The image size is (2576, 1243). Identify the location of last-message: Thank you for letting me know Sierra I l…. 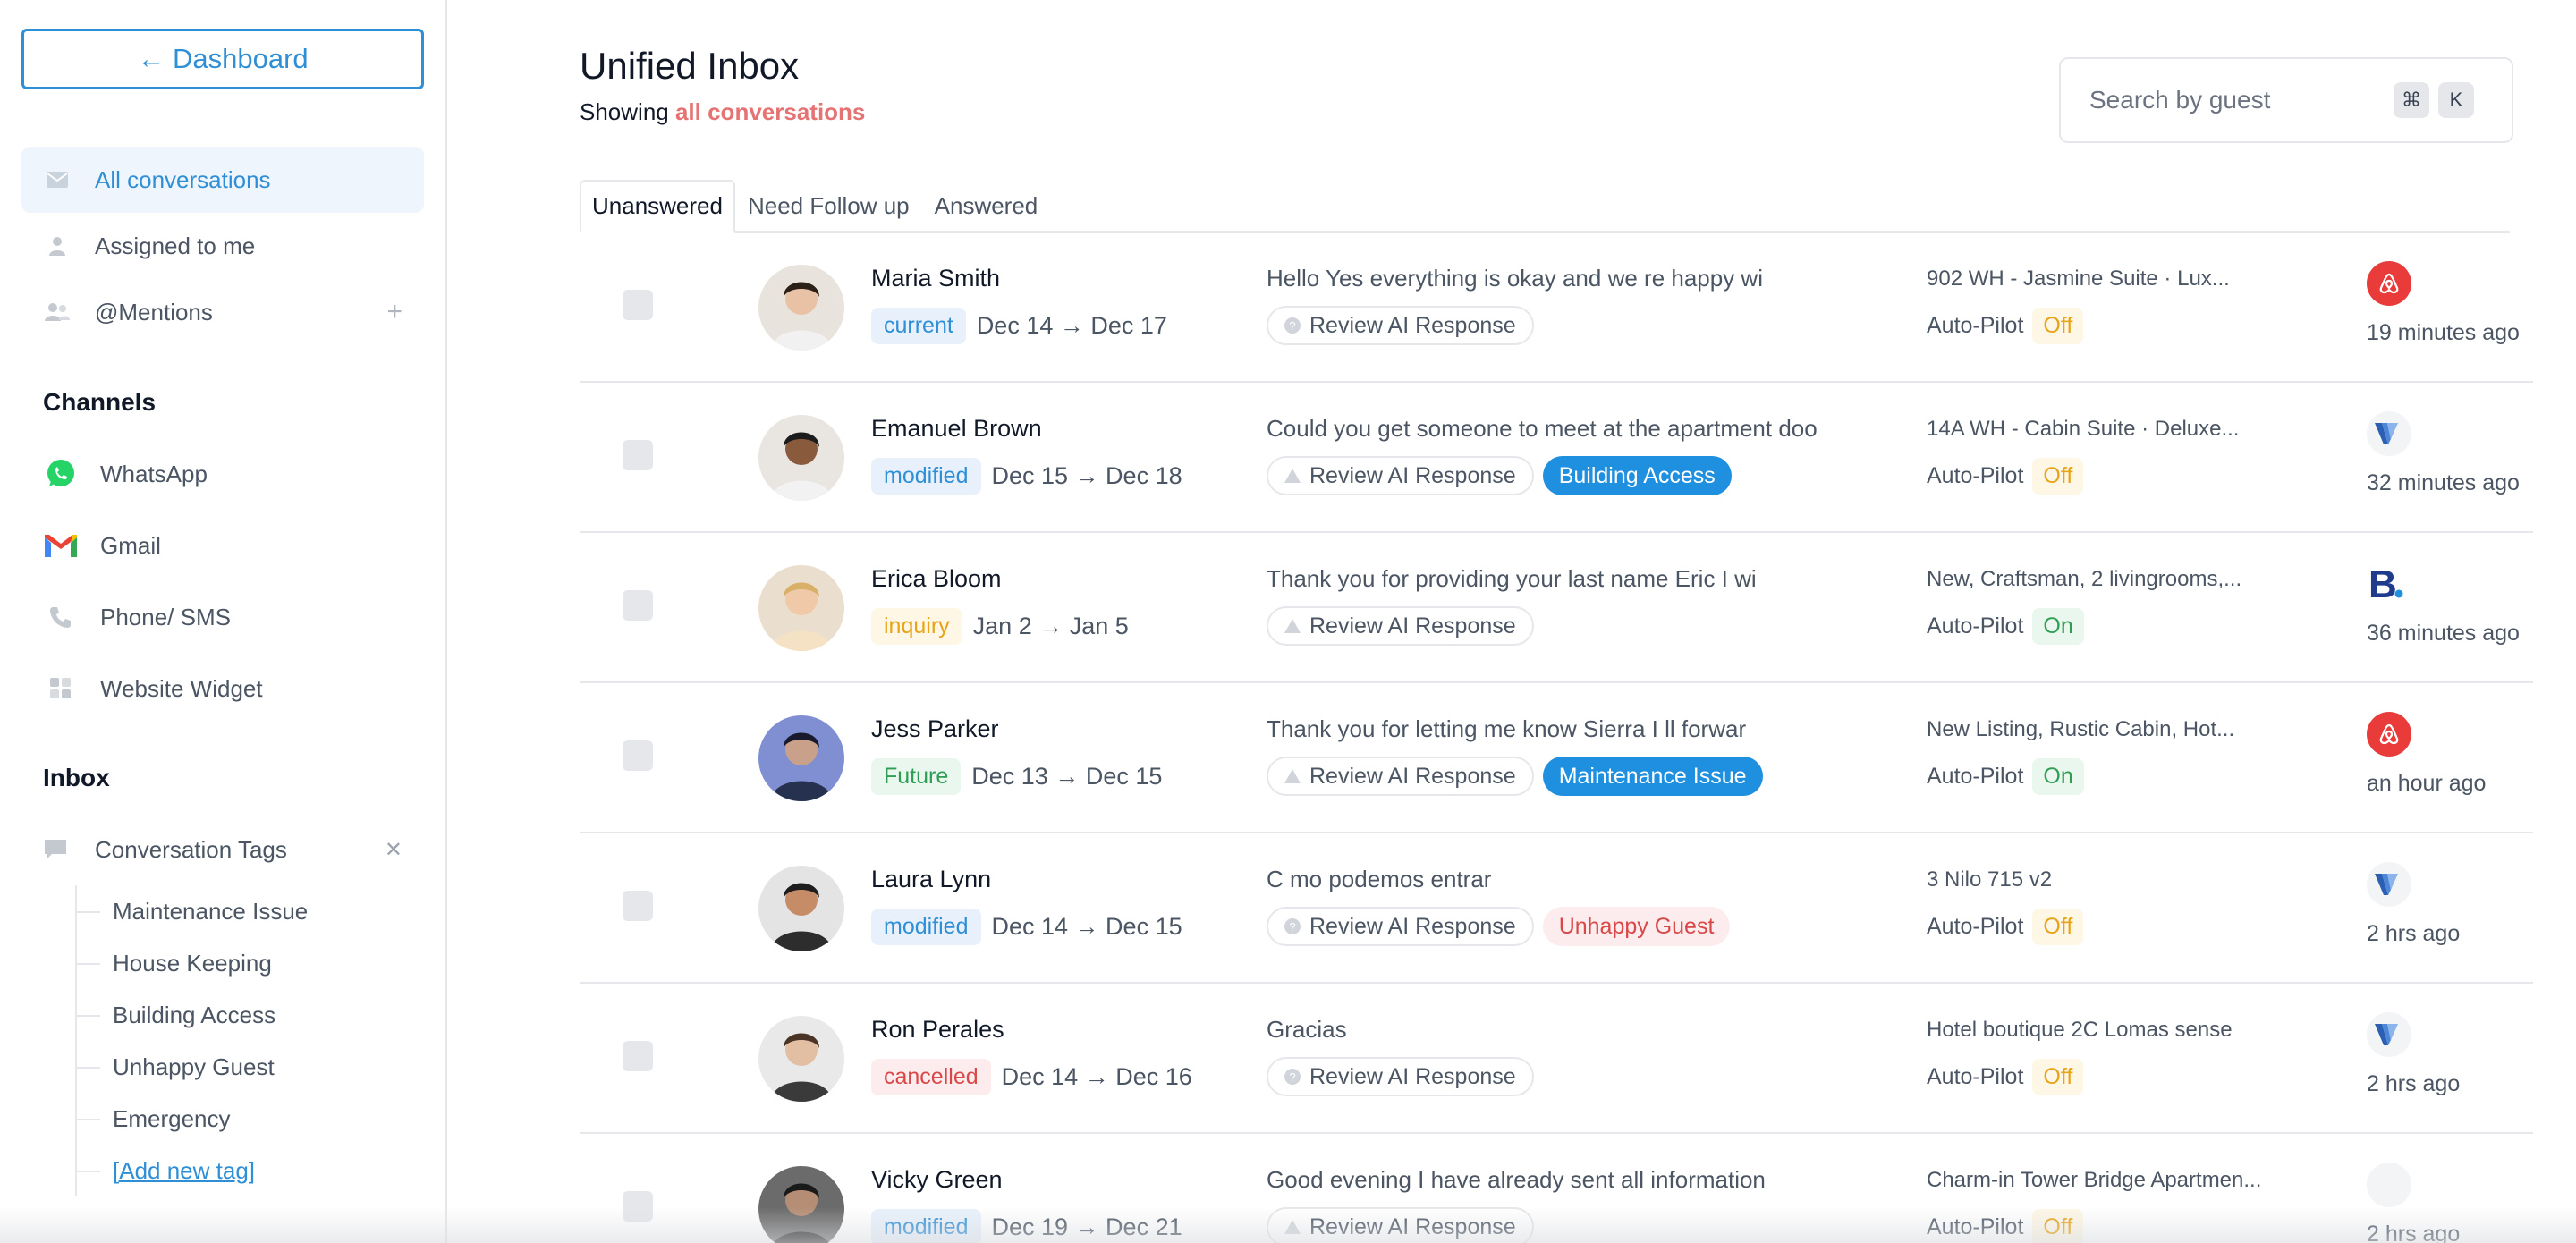
(1506, 729).